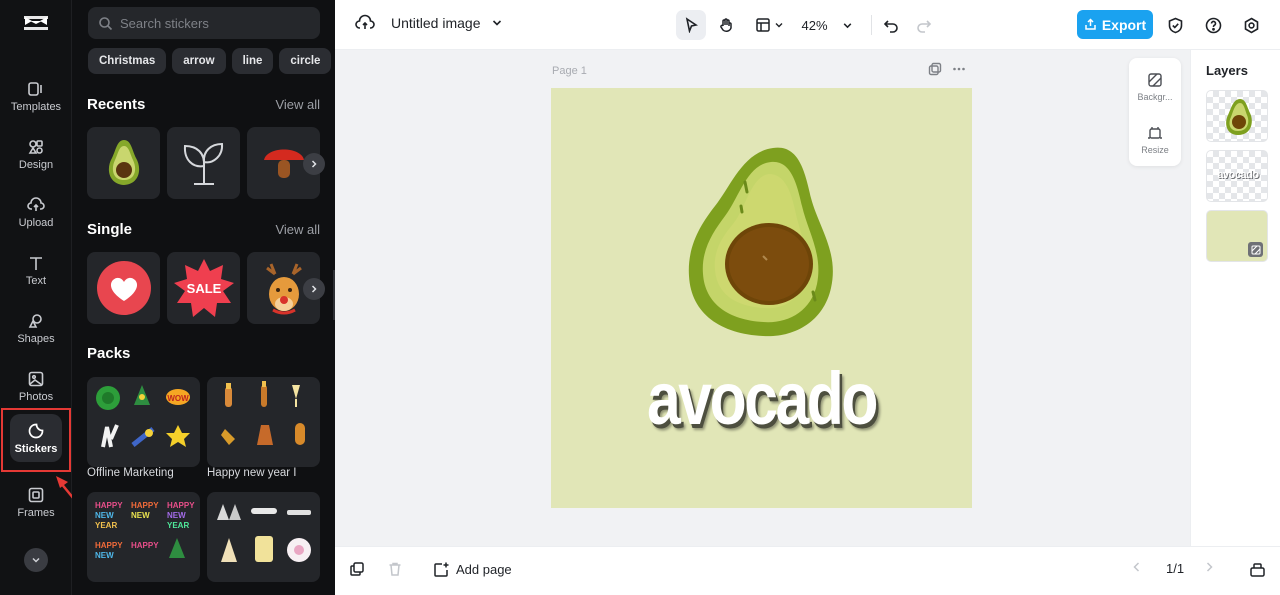 The width and height of the screenshot is (1280, 595). Describe the element at coordinates (143, 416) in the screenshot. I see `offline-marketing-pack-preview: WOW` at that location.